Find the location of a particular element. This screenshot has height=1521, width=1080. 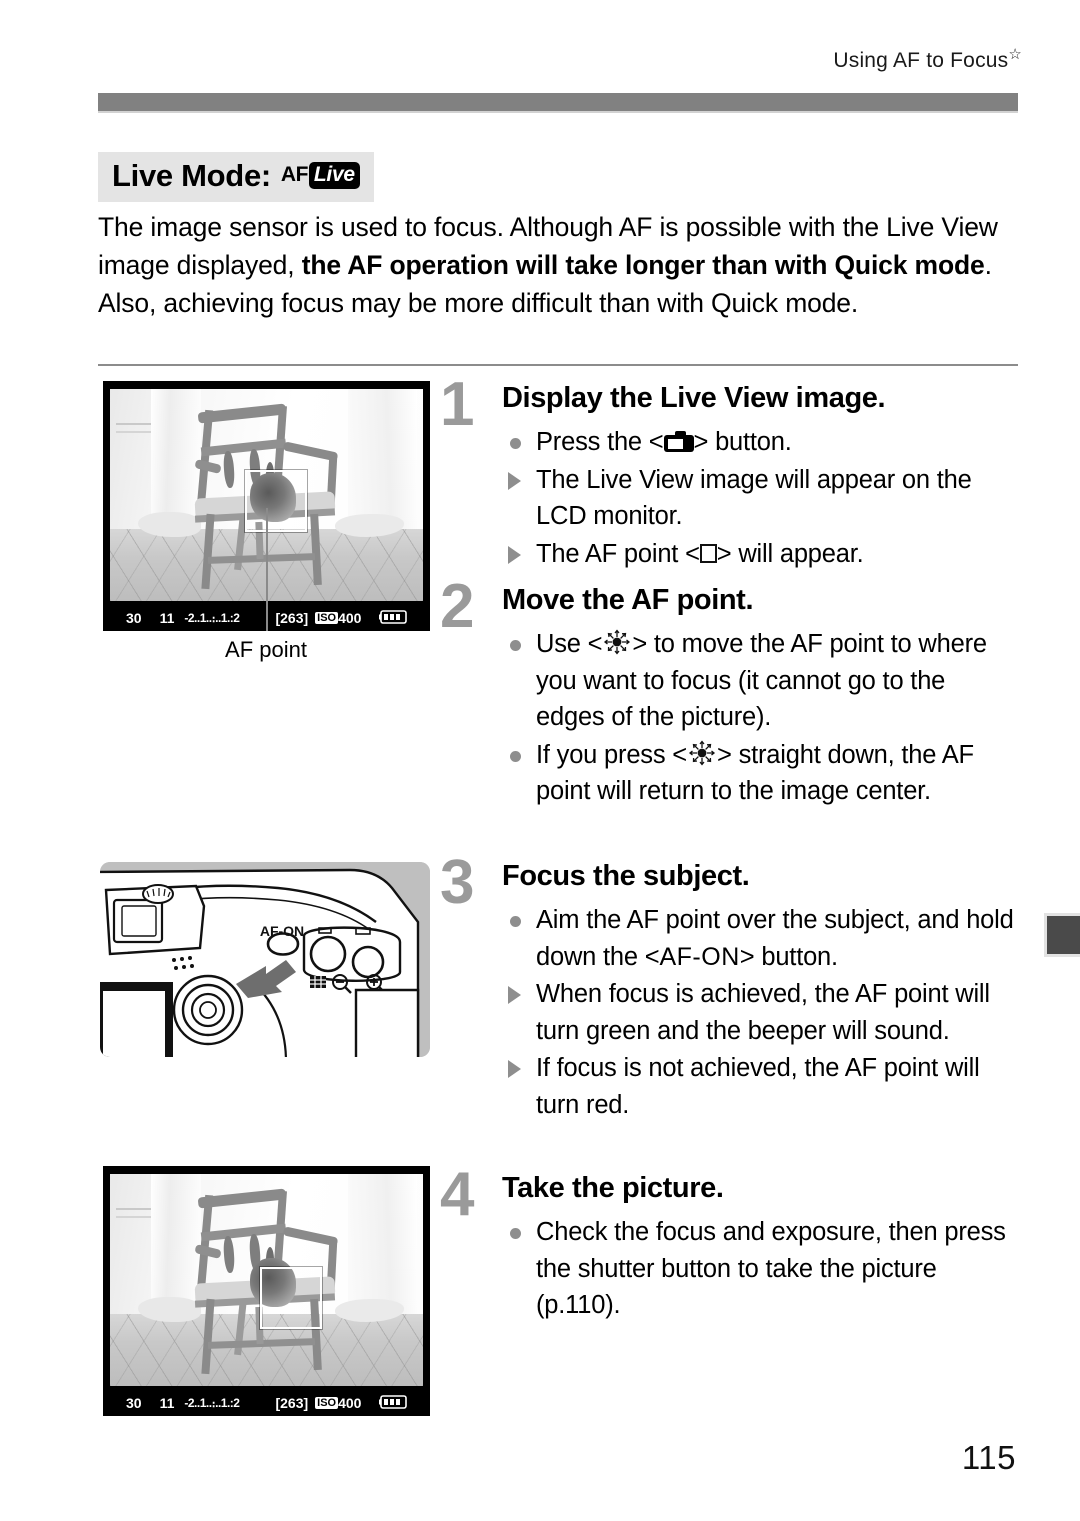

iso-value-bottom: 400 is located at coordinates (350, 1403).